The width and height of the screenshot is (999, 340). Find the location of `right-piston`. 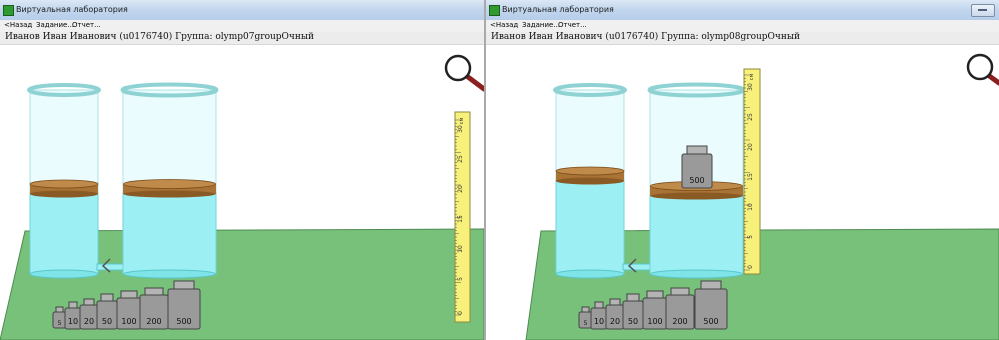

right-piston is located at coordinates (169, 188).